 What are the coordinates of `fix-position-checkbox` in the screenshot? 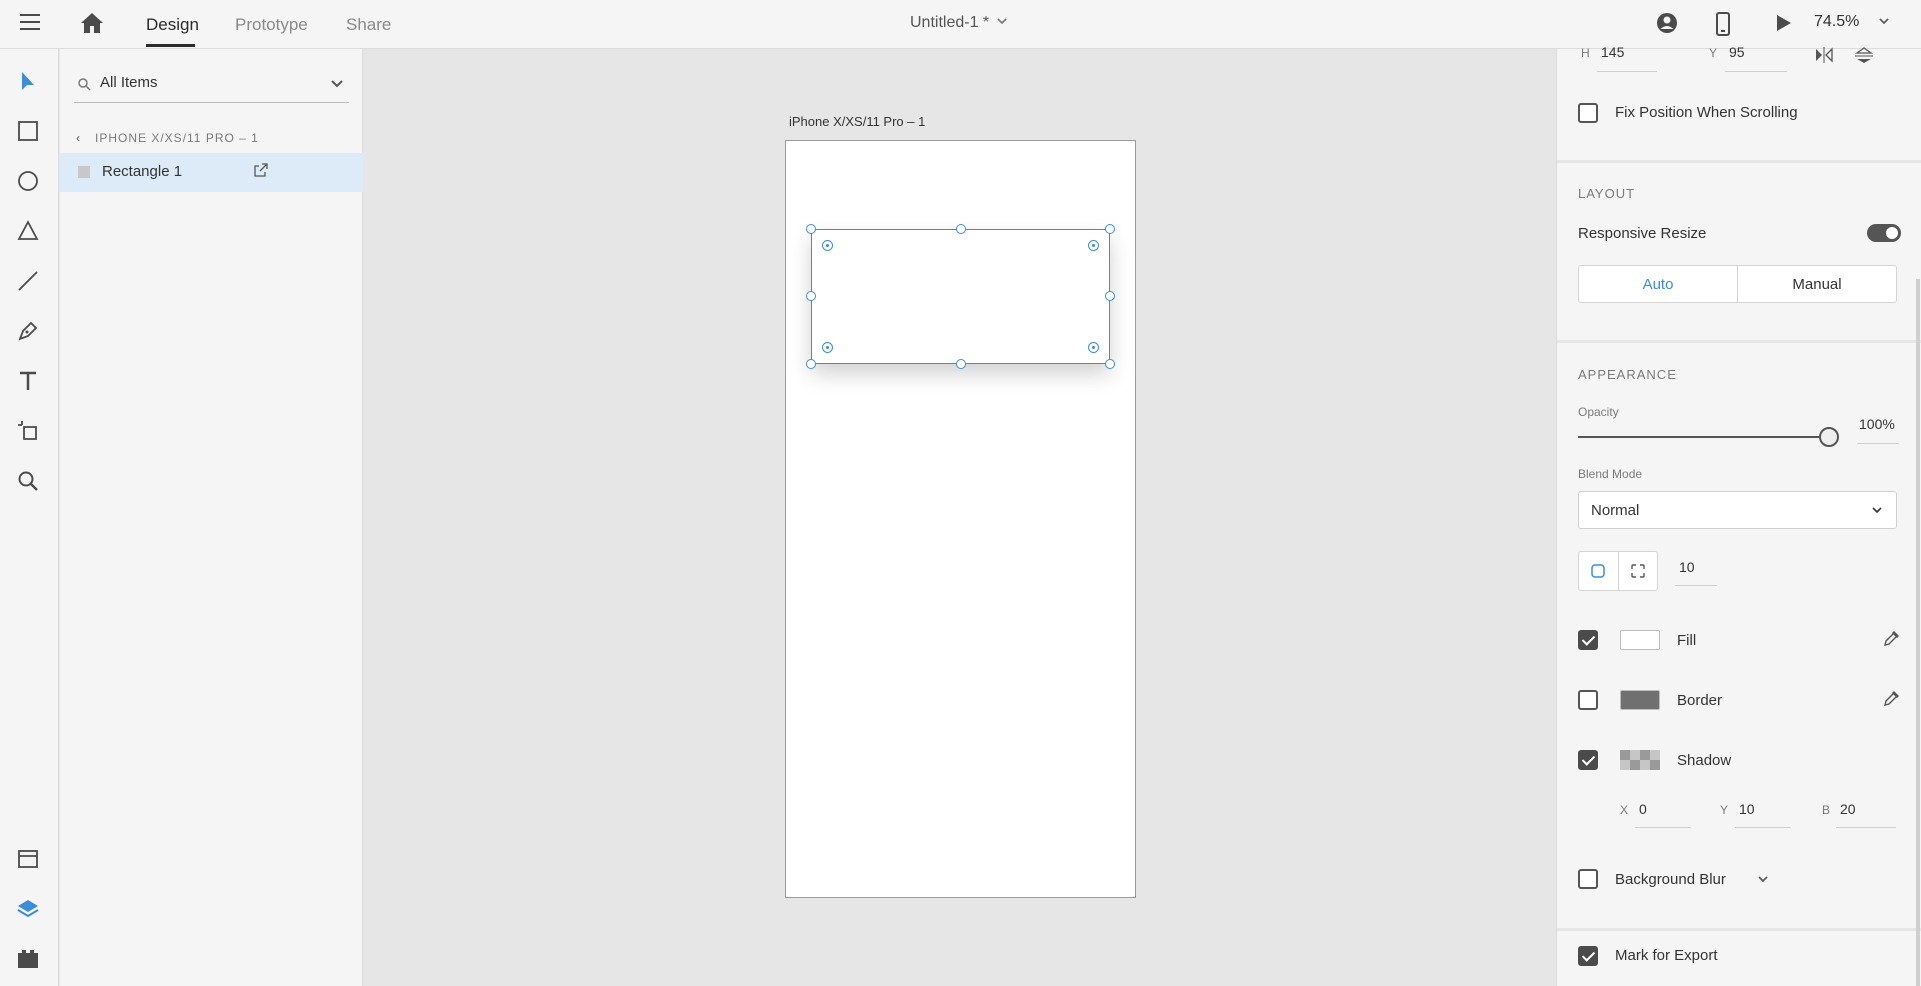 It's located at (1588, 113).